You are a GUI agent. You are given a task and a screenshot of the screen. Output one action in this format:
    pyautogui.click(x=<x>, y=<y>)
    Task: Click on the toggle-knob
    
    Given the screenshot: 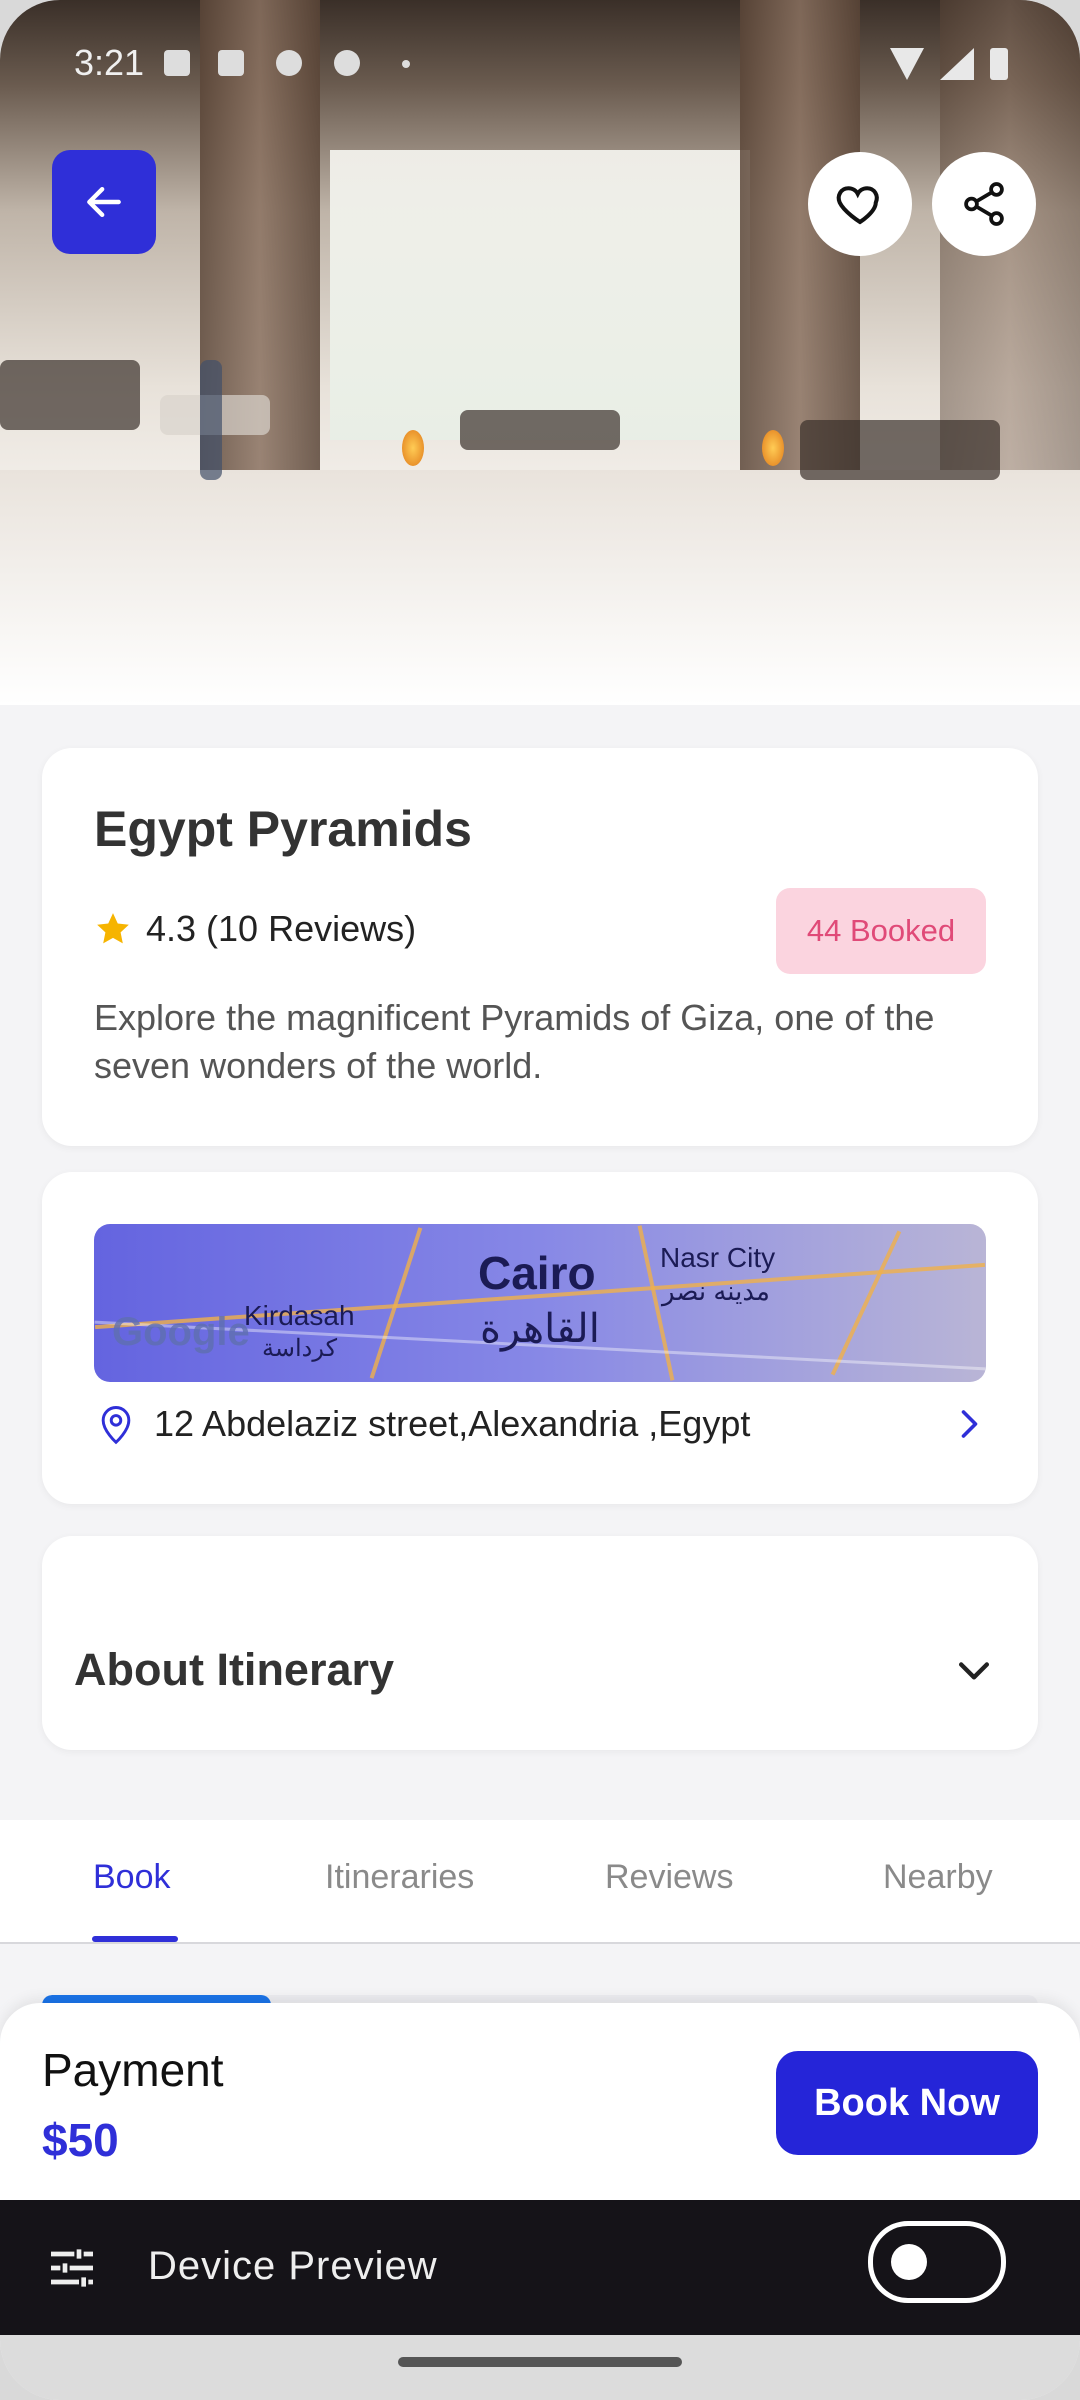 What is the action you would take?
    pyautogui.click(x=909, y=2262)
    